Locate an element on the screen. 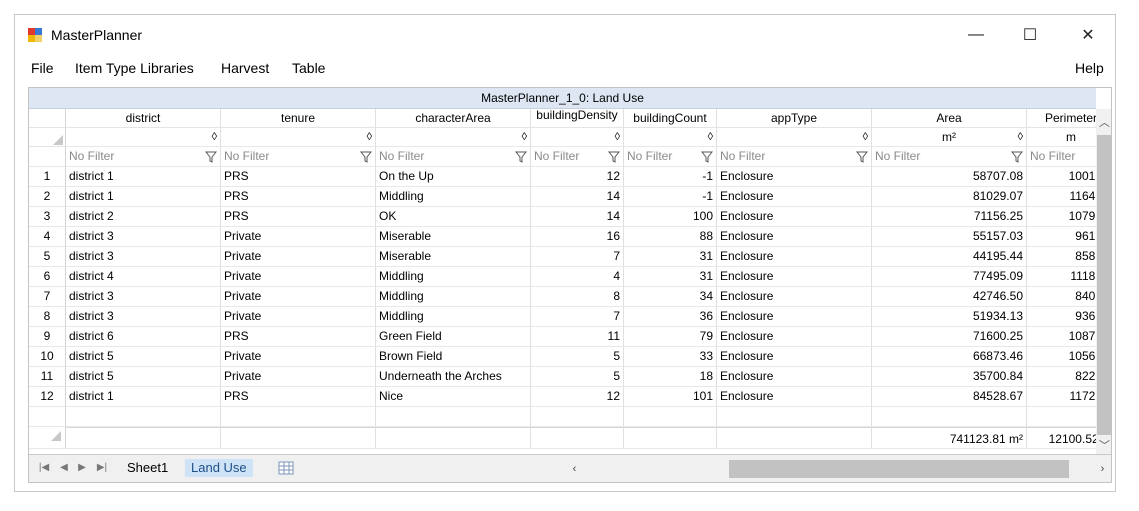  cell-buildingCount: 100 is located at coordinates (670, 217).